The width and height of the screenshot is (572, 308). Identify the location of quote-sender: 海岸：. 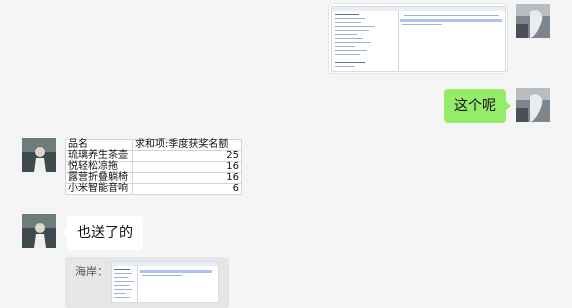
(91, 271).